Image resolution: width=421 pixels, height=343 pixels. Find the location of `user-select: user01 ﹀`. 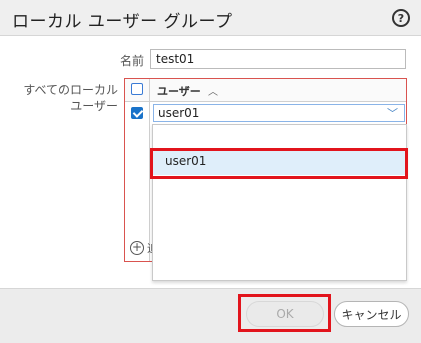

user-select: user01 ﹀ is located at coordinates (279, 113).